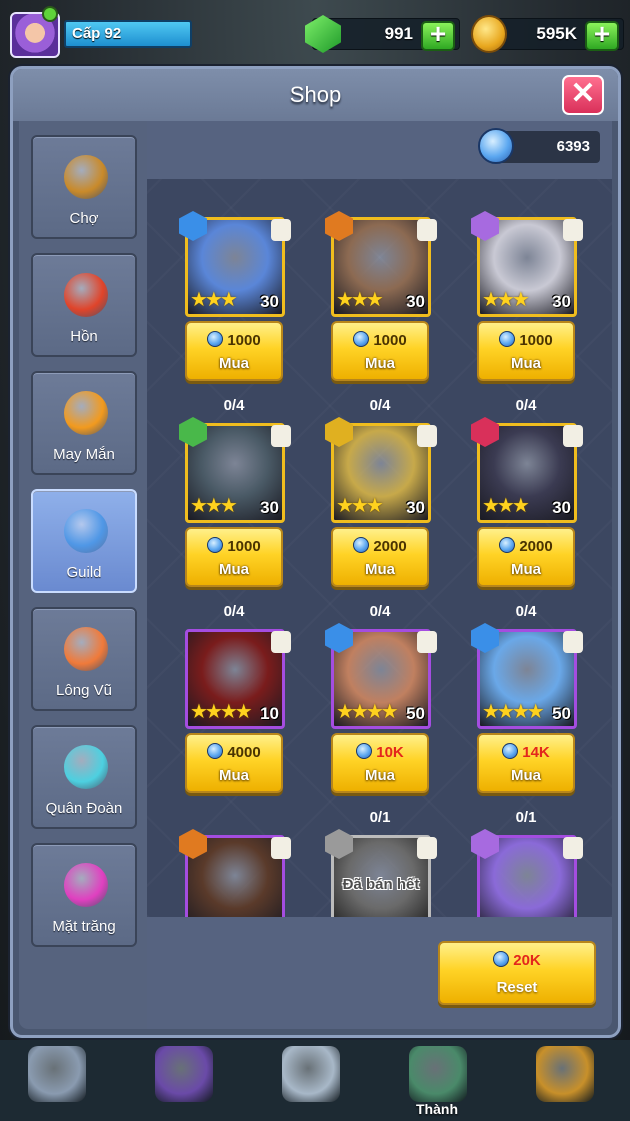  What do you see at coordinates (539, 146) in the screenshot?
I see `guild-currency-counter: 6393` at bounding box center [539, 146].